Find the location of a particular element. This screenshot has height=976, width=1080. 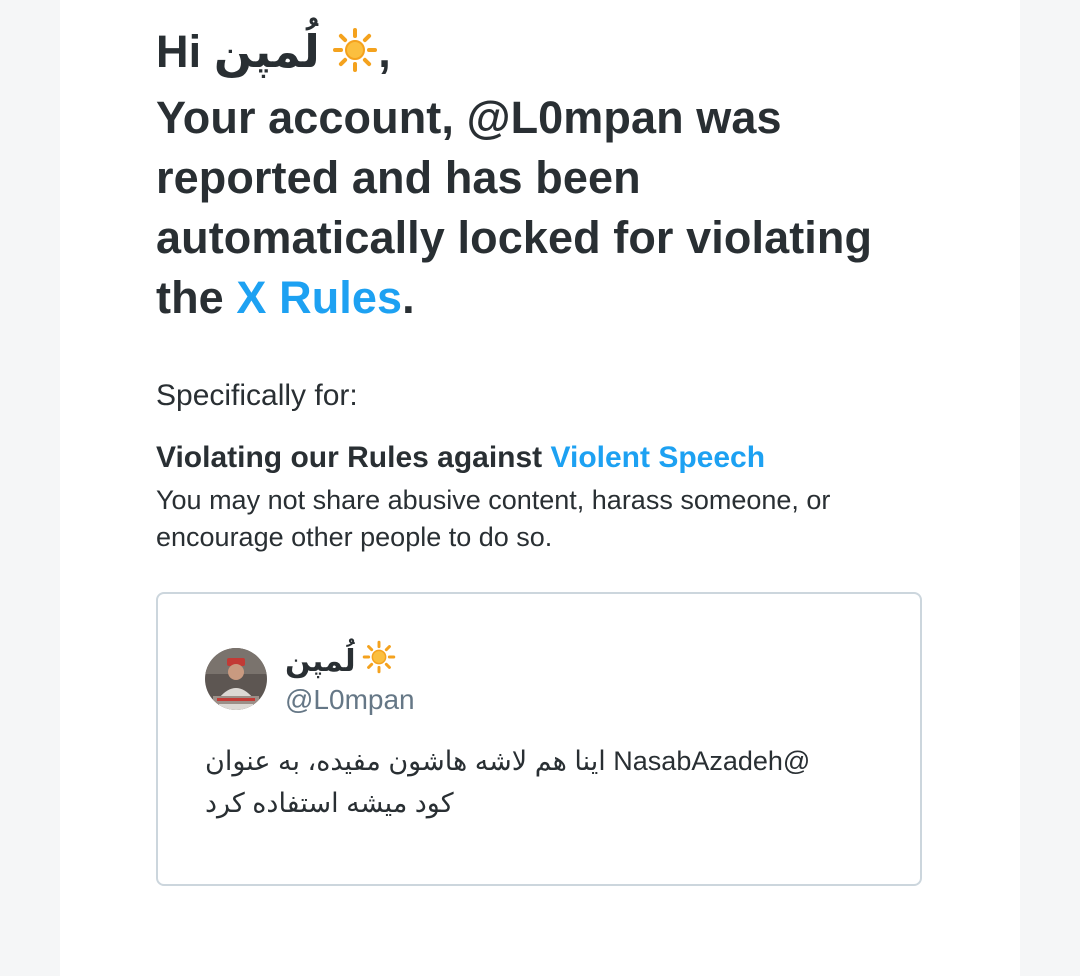

greeting-comma: , is located at coordinates (384, 51).